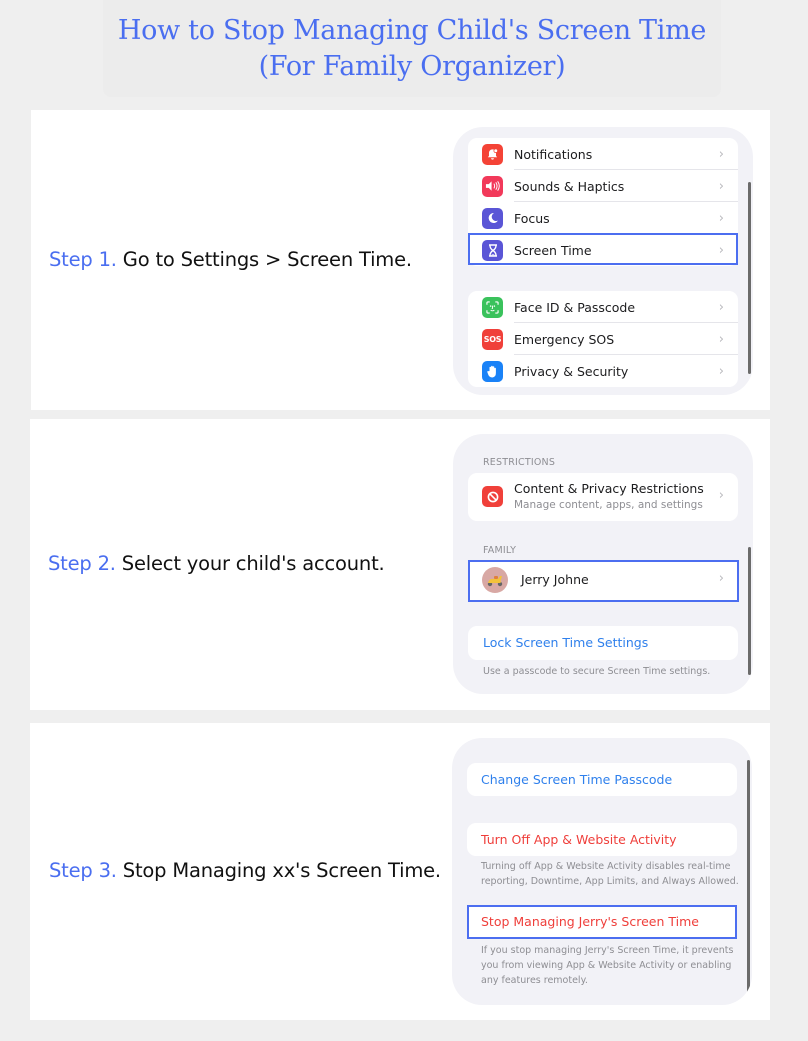  I want to click on row-label: Focus, so click(532, 218).